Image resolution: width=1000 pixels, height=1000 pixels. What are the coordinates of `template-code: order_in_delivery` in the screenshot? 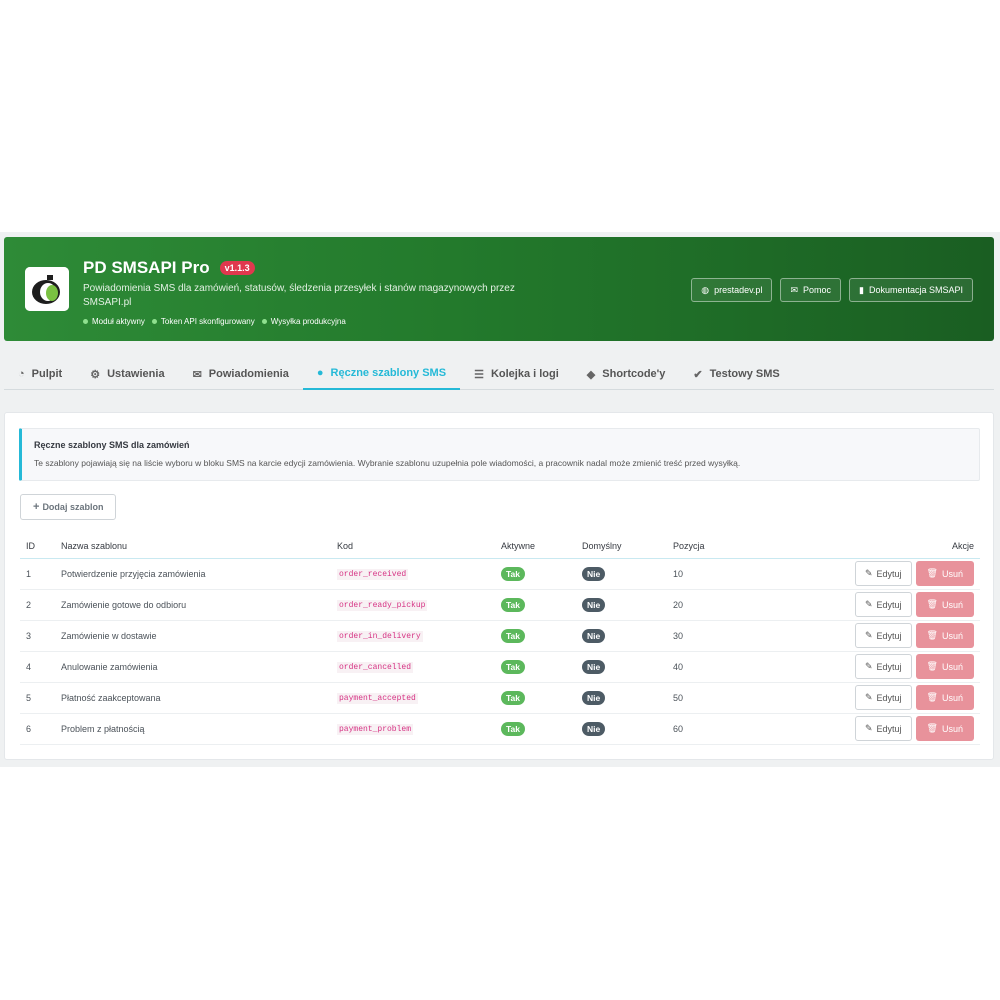 It's located at (380, 636).